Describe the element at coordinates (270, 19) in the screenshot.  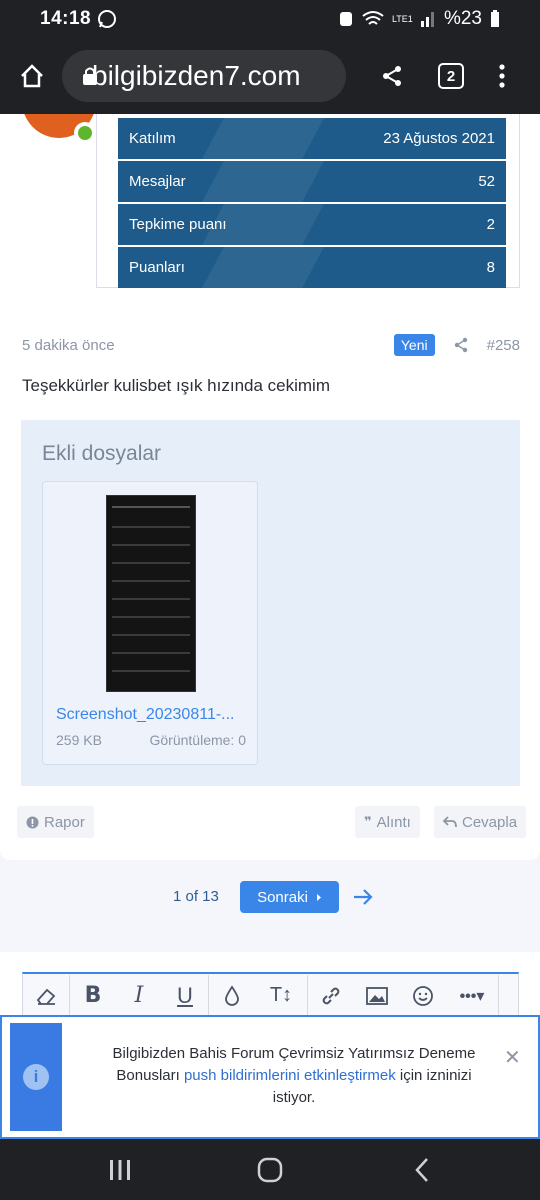
I see `status-bar: 14:18 LTE1 %23` at that location.